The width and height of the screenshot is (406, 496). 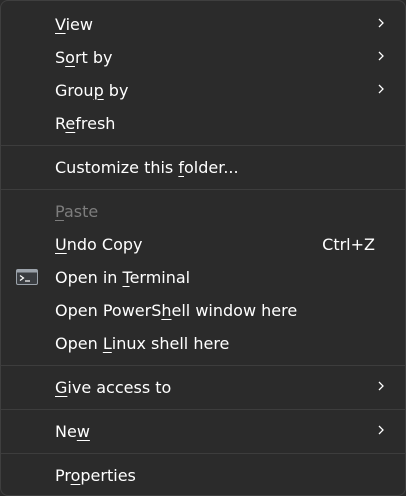 What do you see at coordinates (95, 475) in the screenshot?
I see `menu-item-label: Properties` at bounding box center [95, 475].